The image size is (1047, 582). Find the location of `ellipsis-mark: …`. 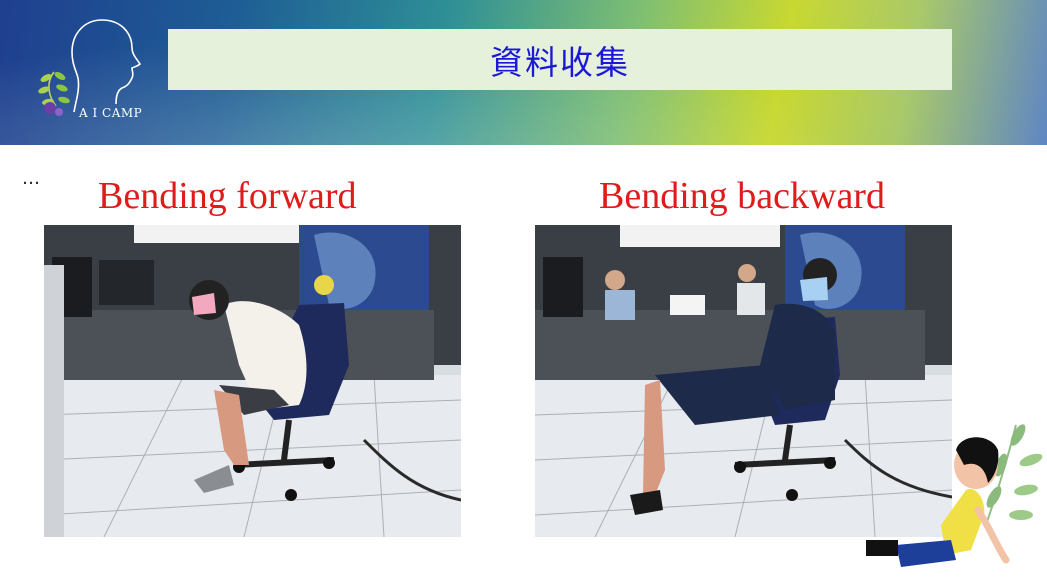

ellipsis-mark: … is located at coordinates (31, 178).